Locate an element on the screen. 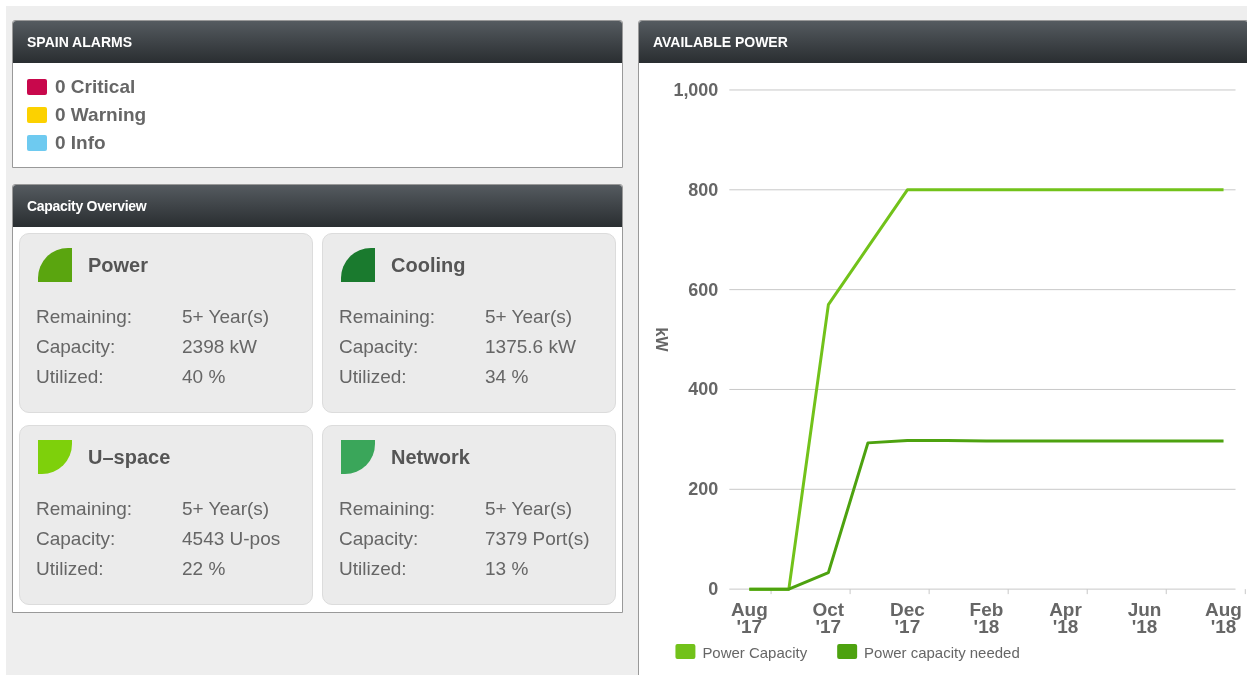 The image size is (1247, 675). panel-title: SPAIN ALARMS is located at coordinates (79, 42).